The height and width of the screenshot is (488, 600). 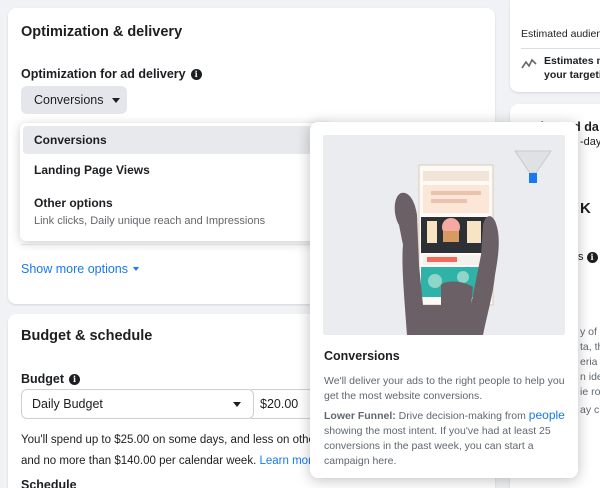 I want to click on daily-results-subtitle: -day, so click(x=590, y=142).